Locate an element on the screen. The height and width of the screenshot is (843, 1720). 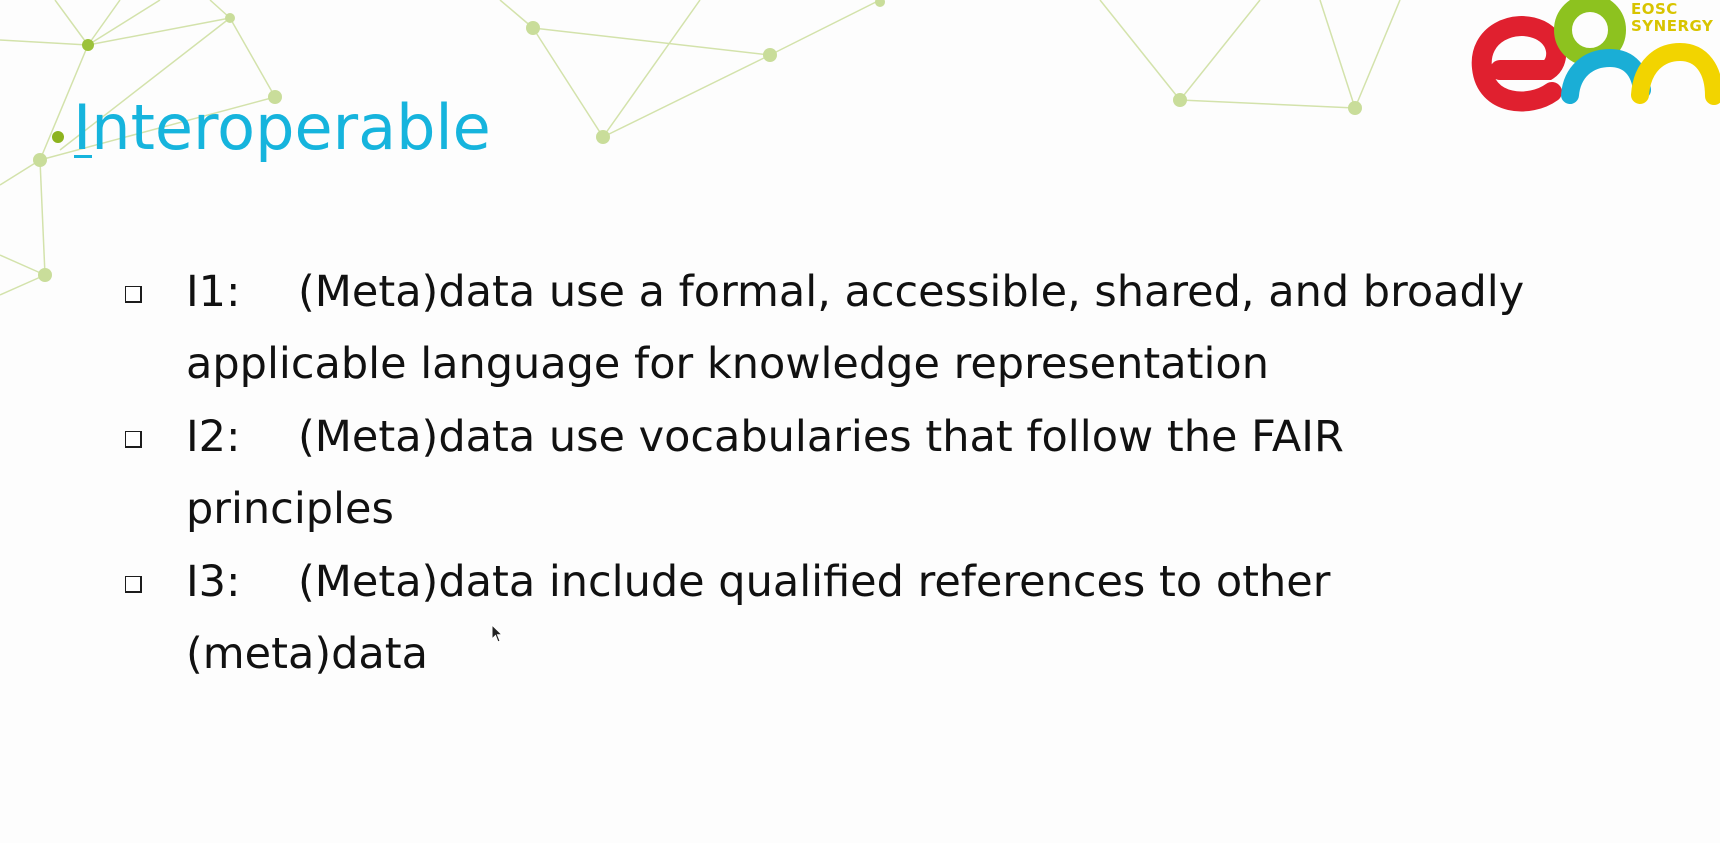
title-underline is located at coordinates (83, 156).